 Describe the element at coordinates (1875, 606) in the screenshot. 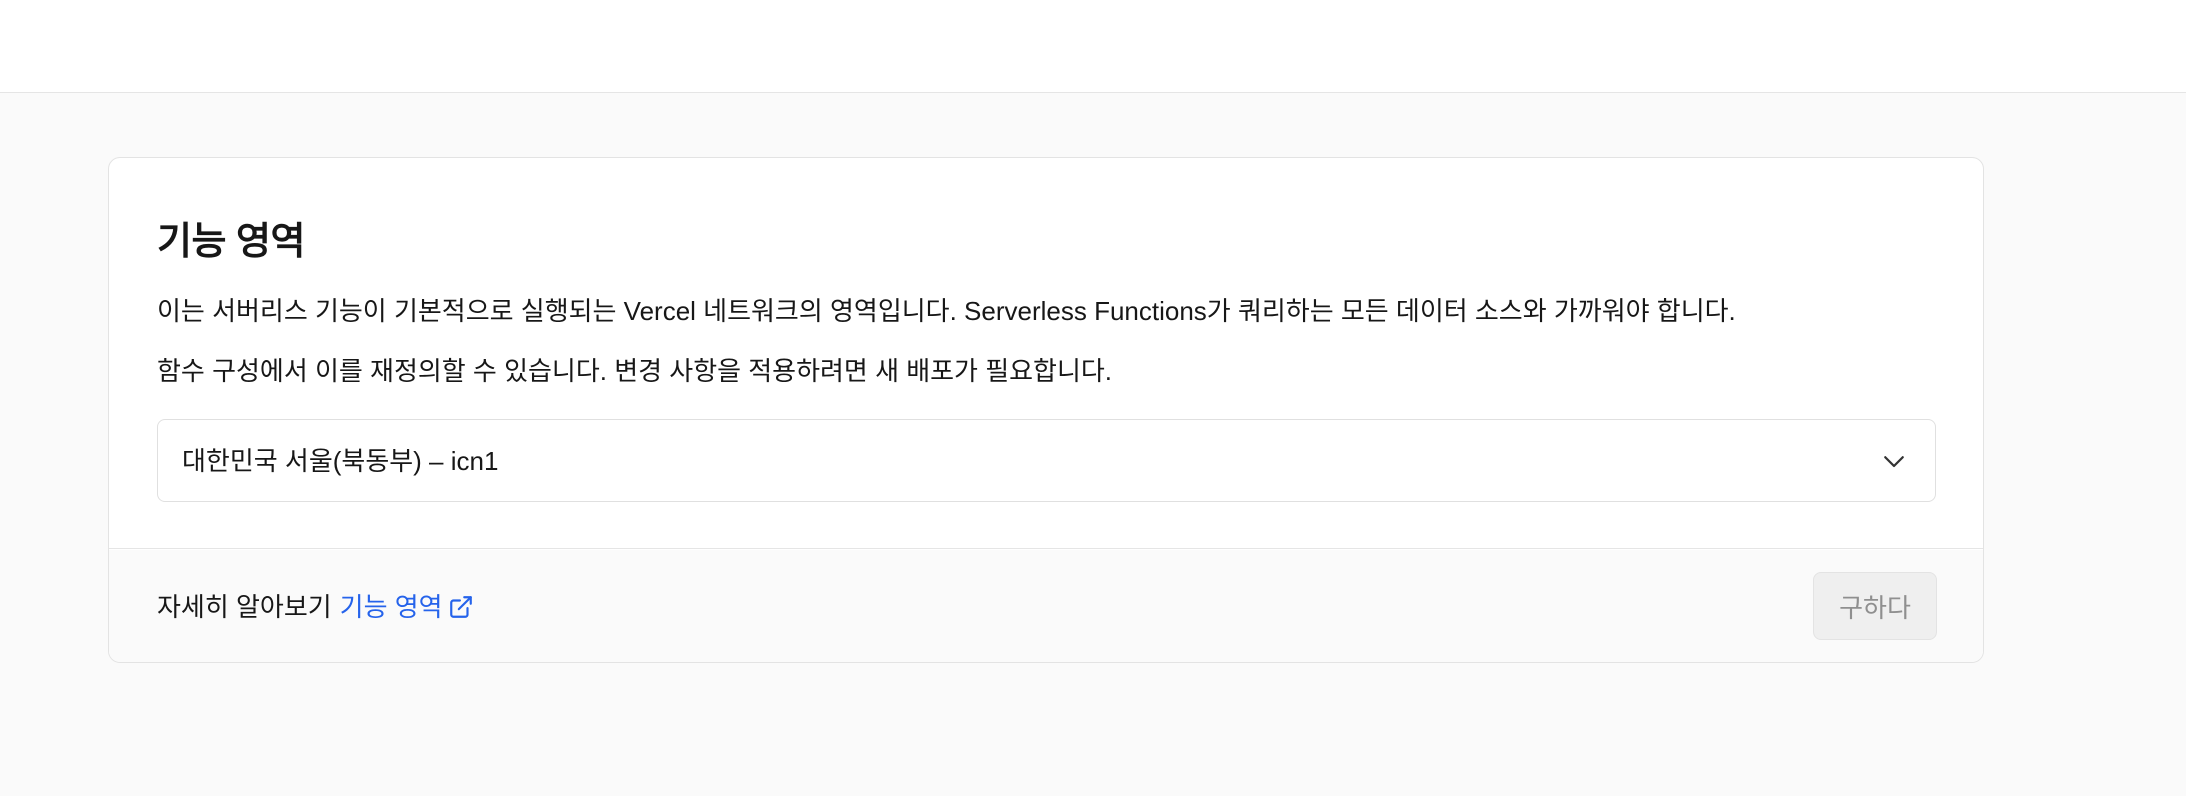

I see `save-button: 구하다` at that location.